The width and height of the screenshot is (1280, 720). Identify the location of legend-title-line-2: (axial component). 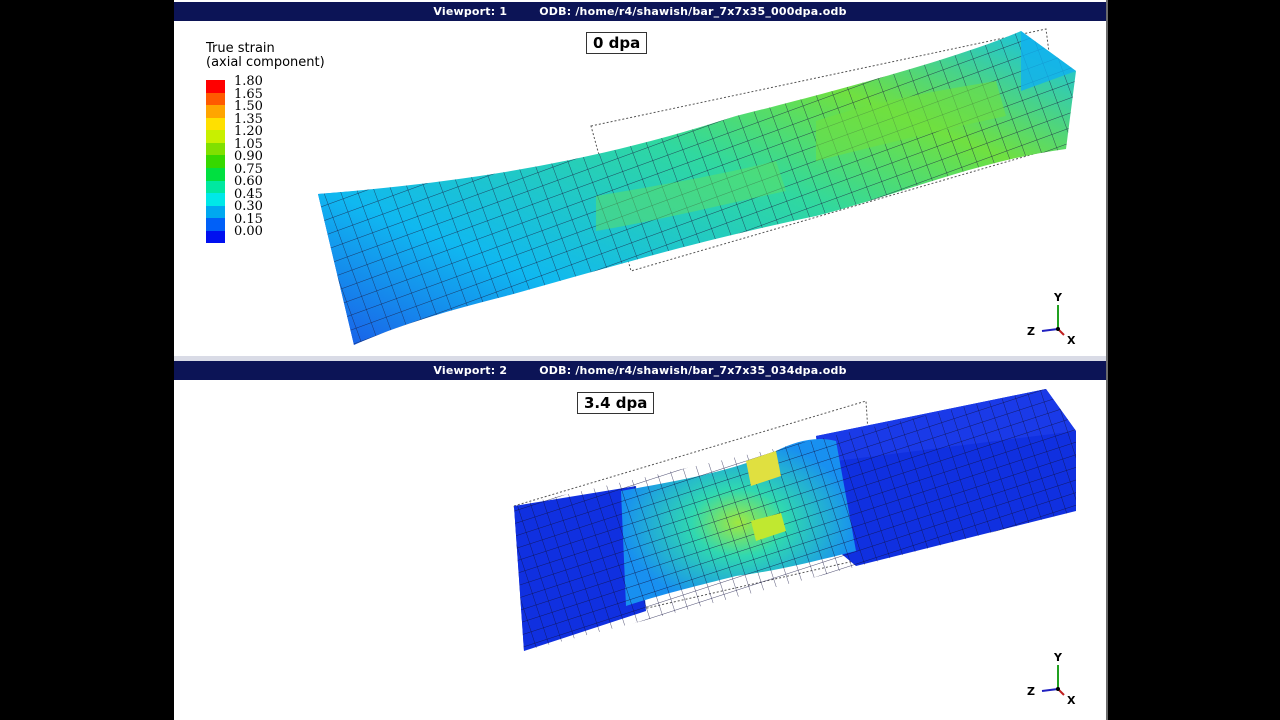
(265, 62).